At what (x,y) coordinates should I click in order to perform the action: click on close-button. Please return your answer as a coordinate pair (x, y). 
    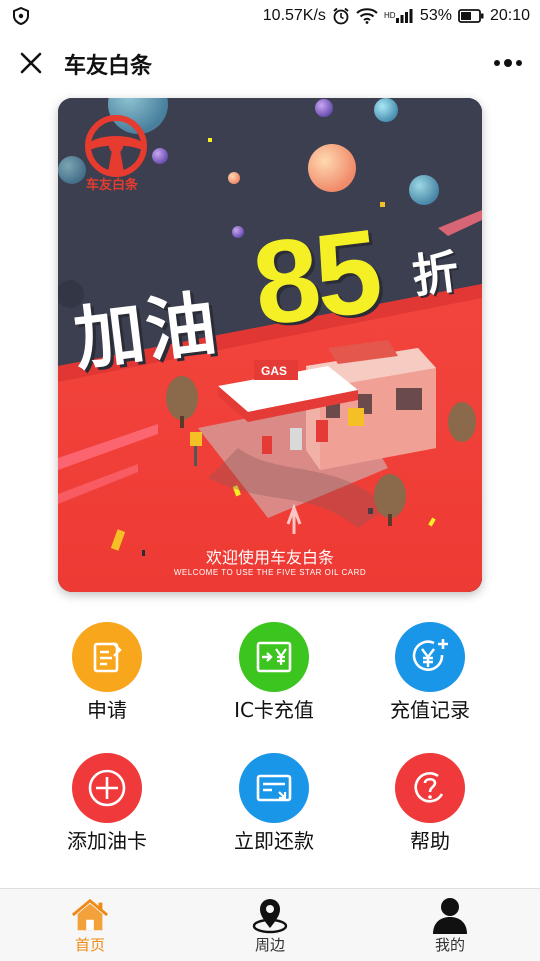
    Looking at the image, I should click on (31, 63).